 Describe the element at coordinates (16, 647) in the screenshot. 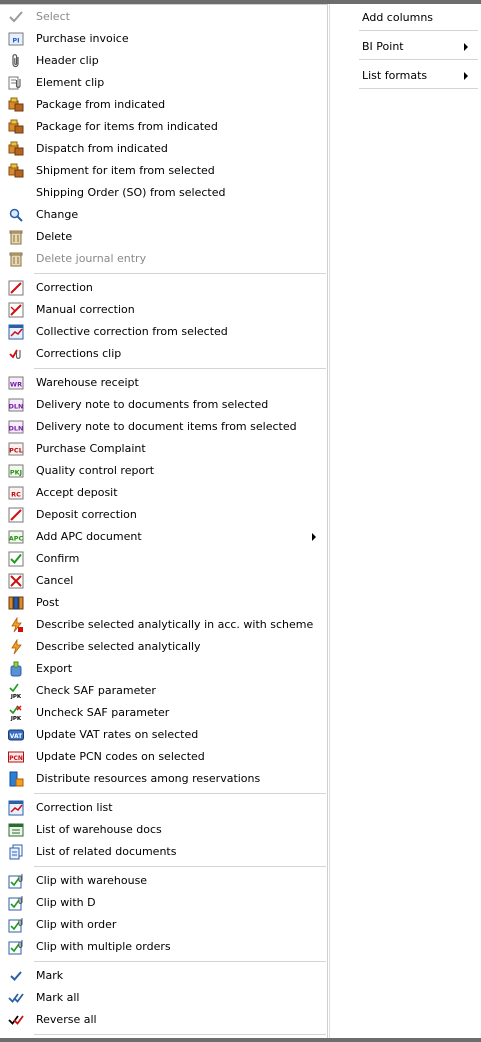

I see `lightning-icon` at that location.